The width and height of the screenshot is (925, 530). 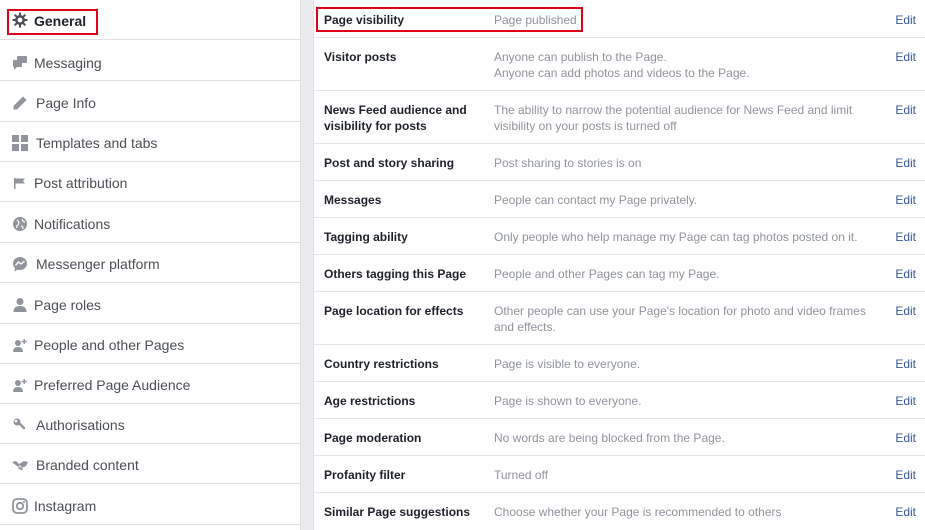 What do you see at coordinates (19, 223) in the screenshot?
I see `globe-icon` at bounding box center [19, 223].